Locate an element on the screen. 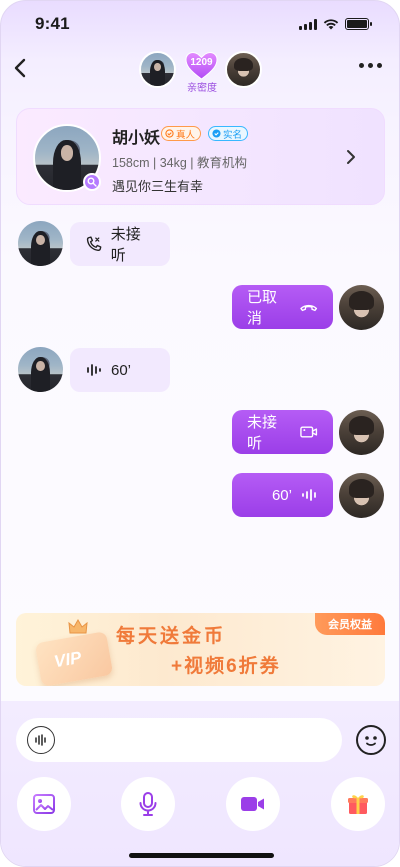 This screenshot has height=867, width=400. vip-card-icon: VIP is located at coordinates (74, 658).